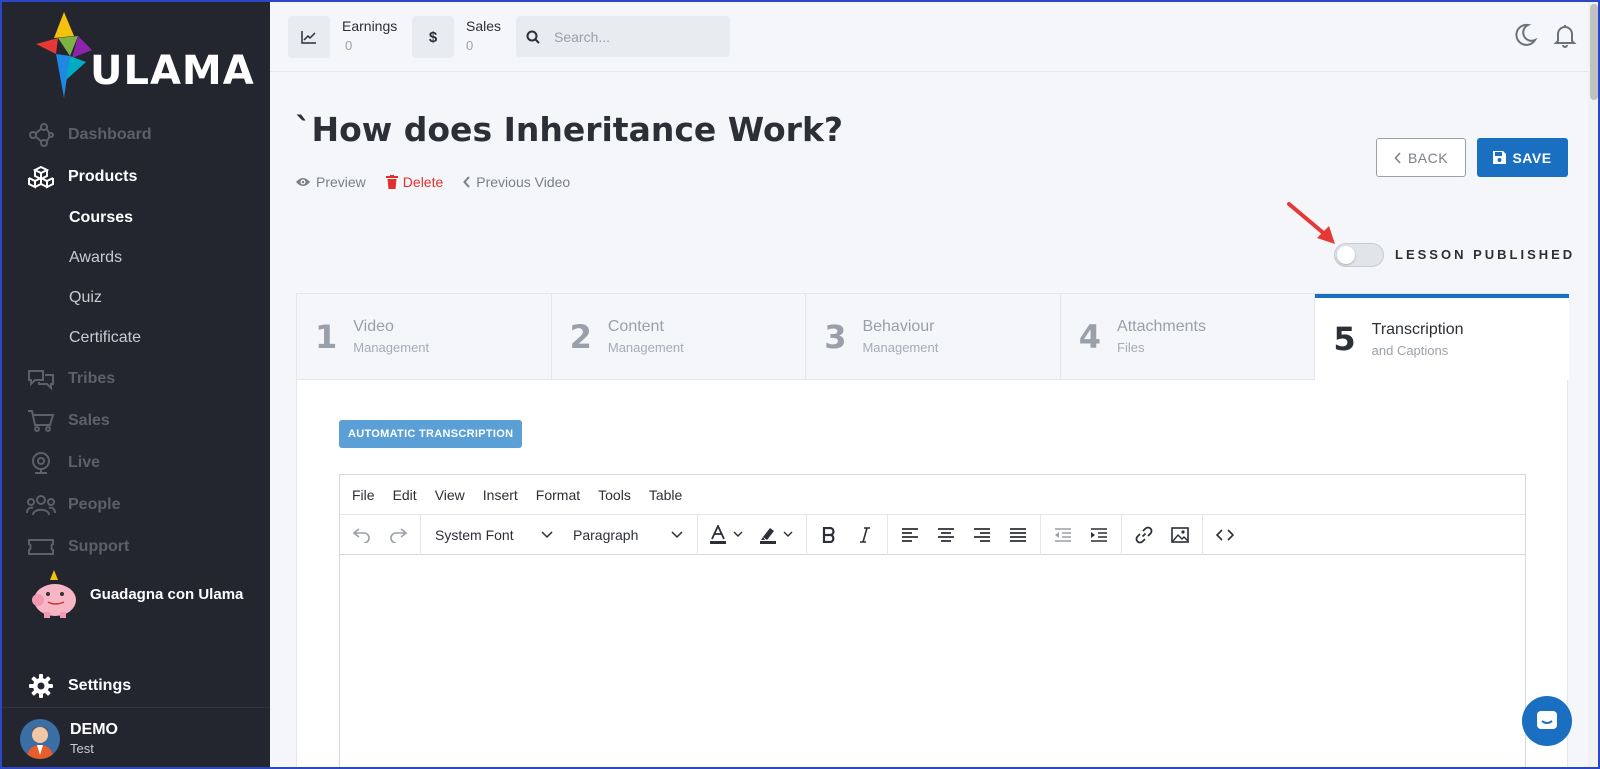 Image resolution: width=1600 pixels, height=769 pixels. Describe the element at coordinates (494, 535) in the screenshot. I see `font-family-select: System Font` at that location.